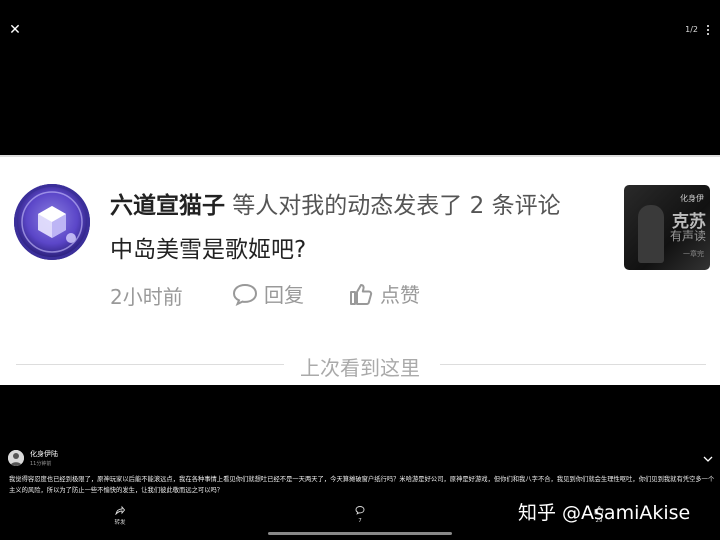 This screenshot has height=540, width=720. I want to click on thumbnail-subtitle: 有声读, so click(687, 236).